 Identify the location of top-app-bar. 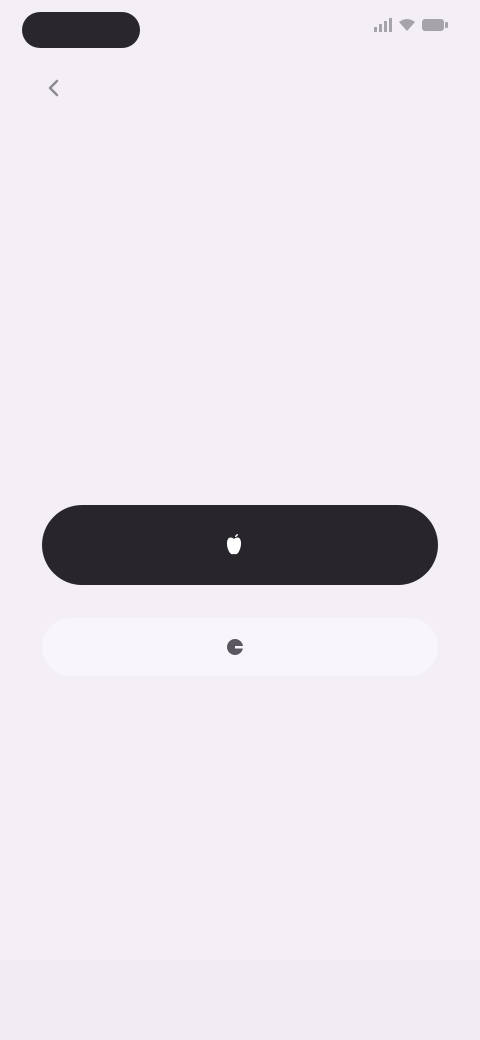
(240, 90).